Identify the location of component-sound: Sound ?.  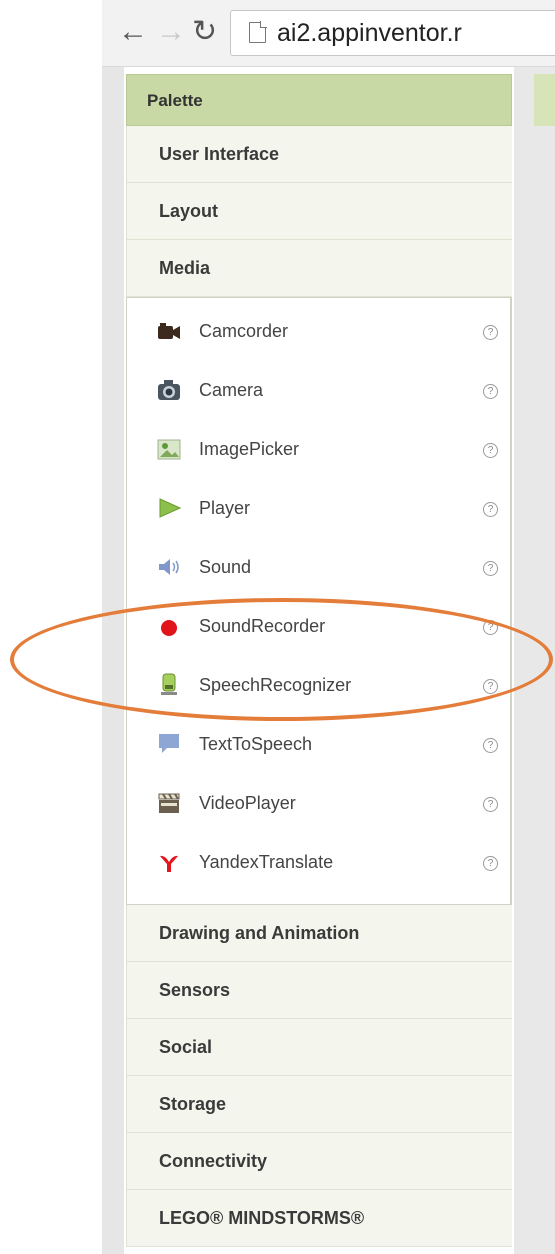
(318, 567).